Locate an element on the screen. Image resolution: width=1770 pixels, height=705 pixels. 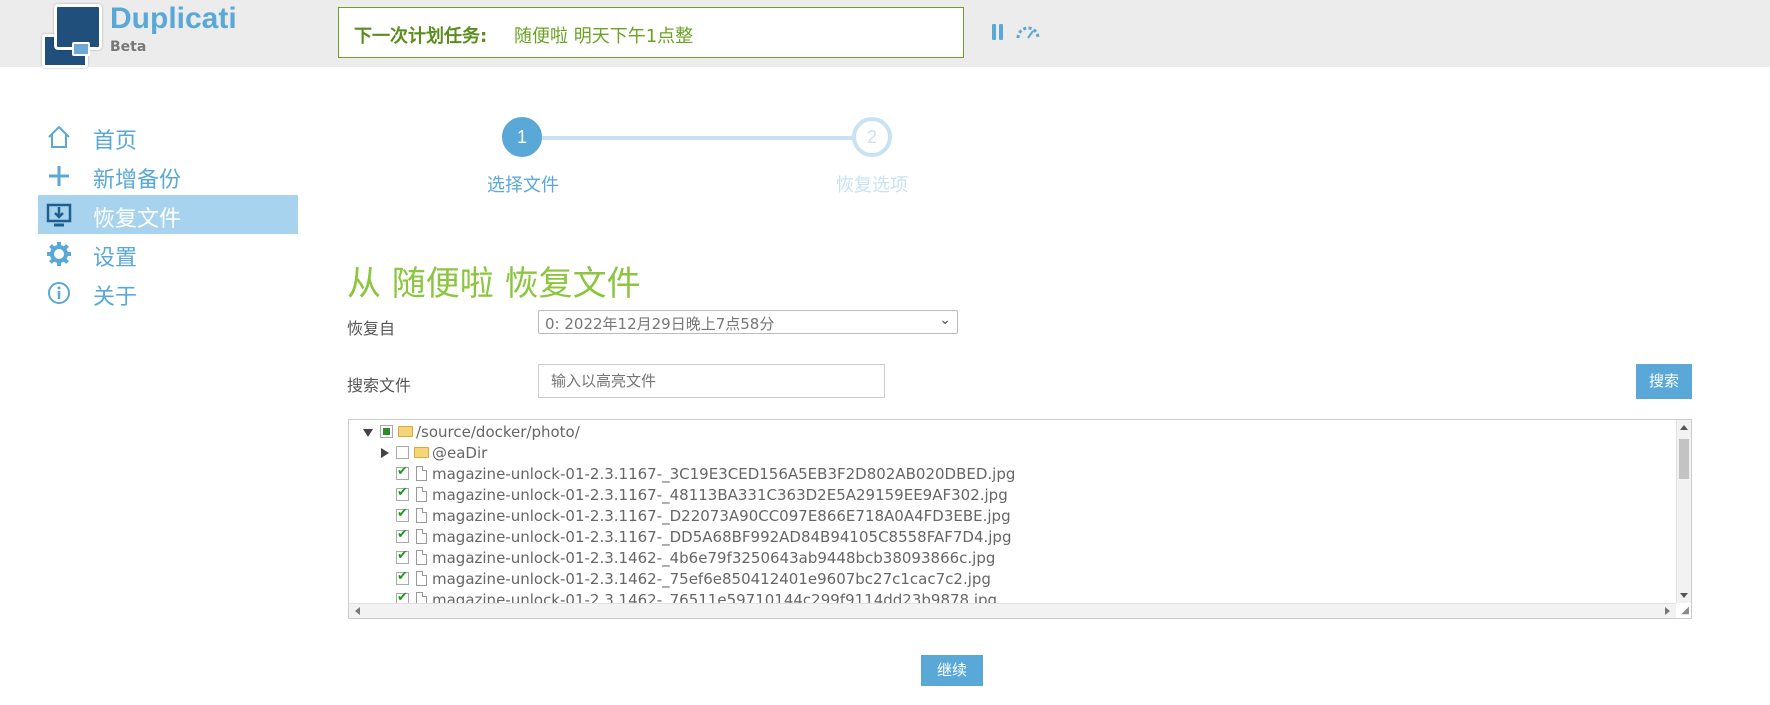
sidebar-item-label: 关于 is located at coordinates (115, 297).